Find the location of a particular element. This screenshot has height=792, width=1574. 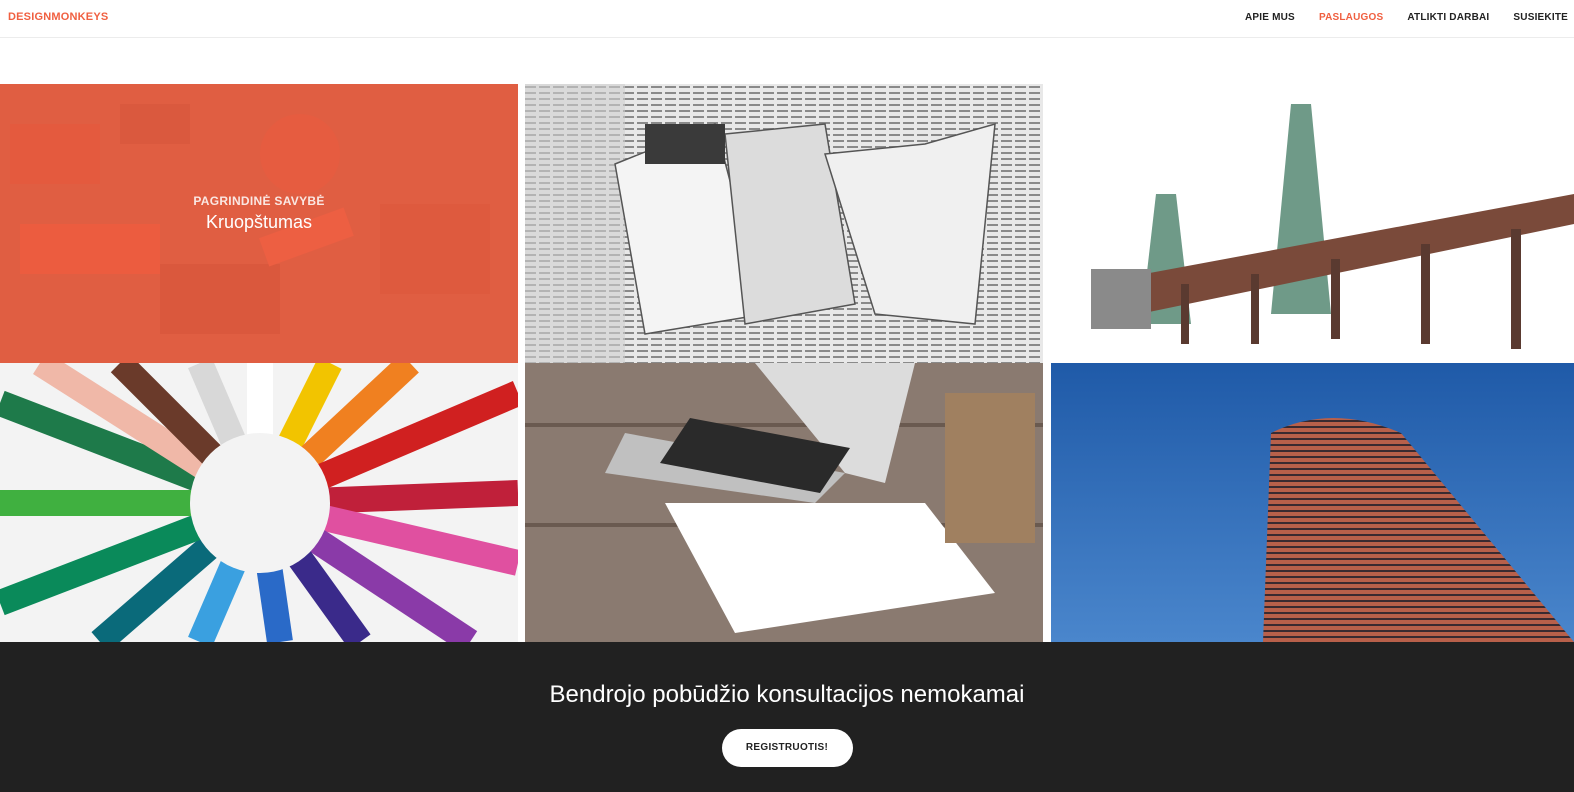

portfolio-hover-overlay: PAGRINDINĖ SAVYBĖ Kruopštumas is located at coordinates (259, 223).